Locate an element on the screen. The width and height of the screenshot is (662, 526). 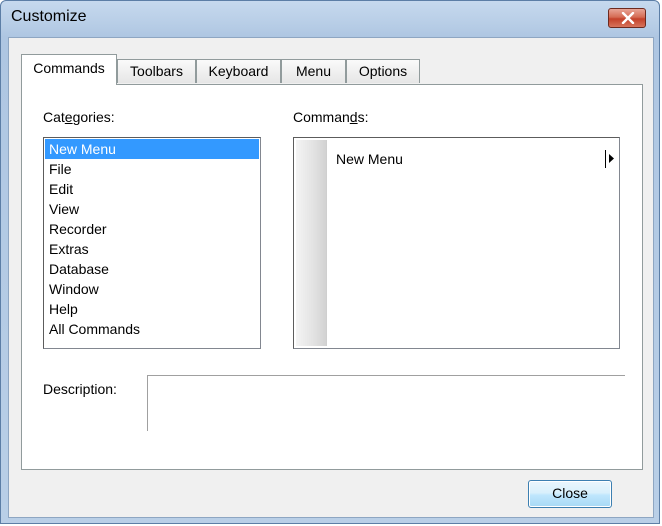
close-icon is located at coordinates (628, 18).